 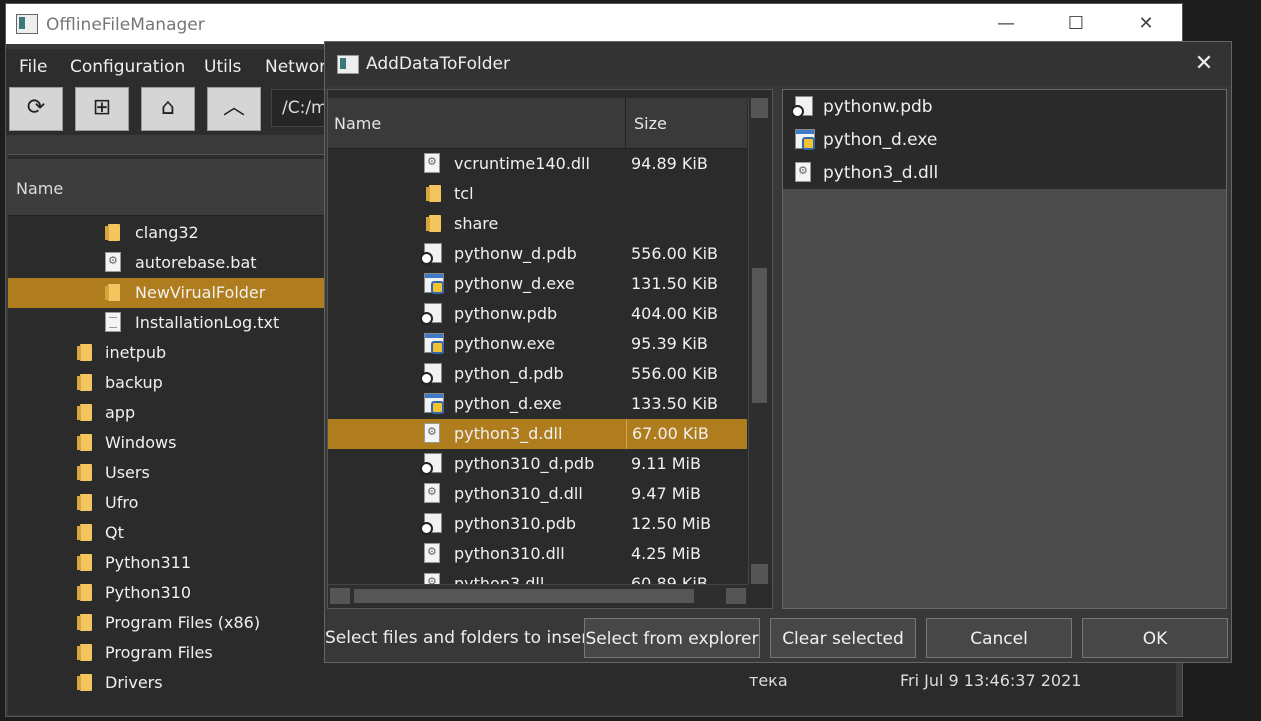 I want to click on file-row: python3_d.dll 67.00 KiB, so click(x=537, y=434).